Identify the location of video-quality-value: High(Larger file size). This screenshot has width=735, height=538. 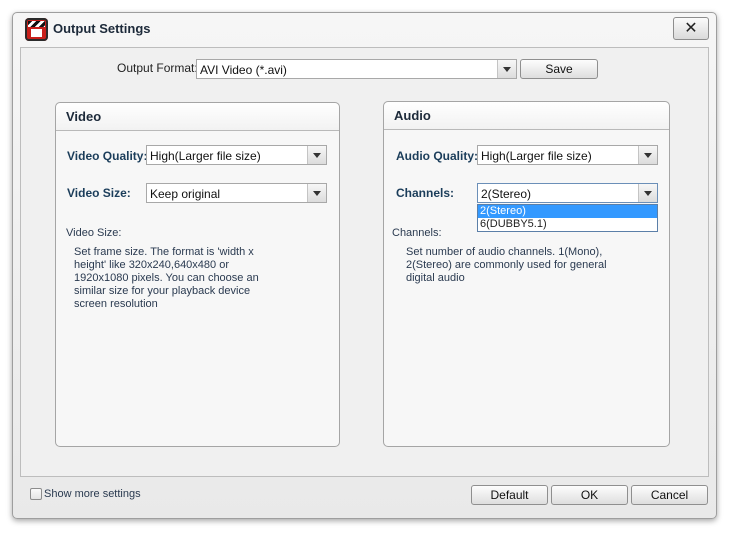
(205, 156).